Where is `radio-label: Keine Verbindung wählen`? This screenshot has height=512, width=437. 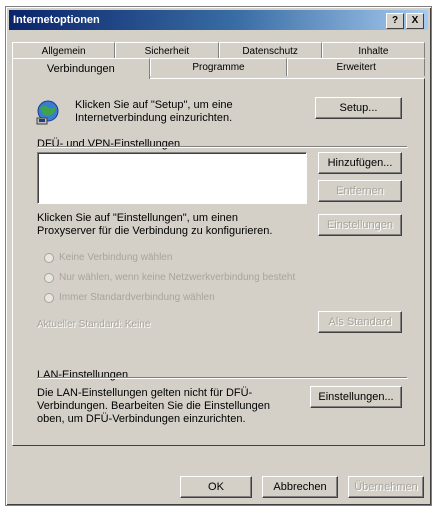
radio-label: Keine Verbindung wählen is located at coordinates (116, 257).